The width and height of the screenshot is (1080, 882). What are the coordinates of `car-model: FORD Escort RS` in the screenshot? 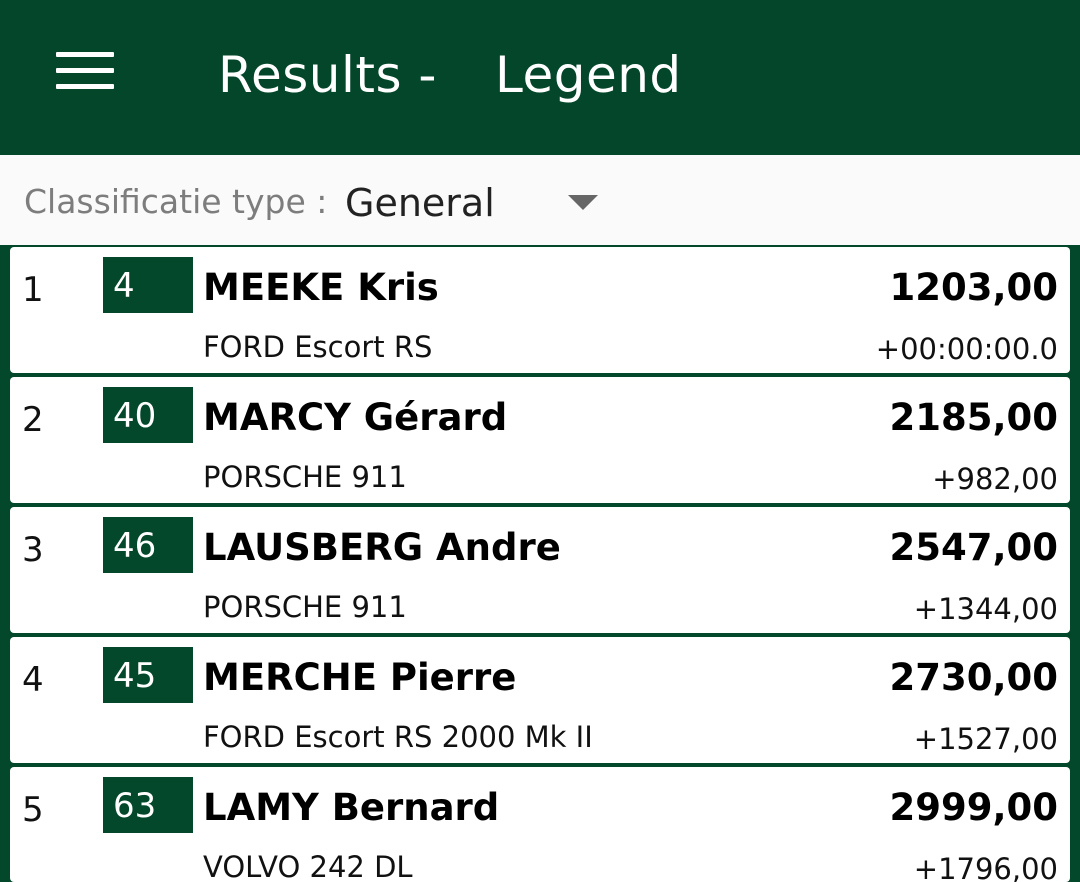 It's located at (318, 347).